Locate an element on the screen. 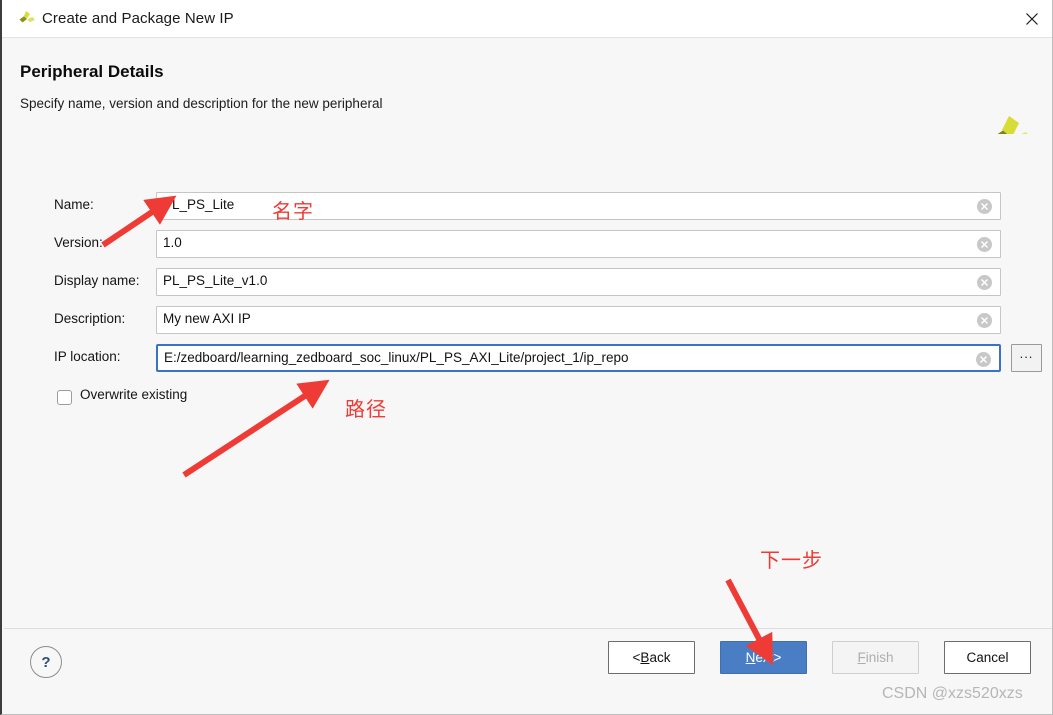 The width and height of the screenshot is (1053, 715). label-name: Name: is located at coordinates (74, 204).